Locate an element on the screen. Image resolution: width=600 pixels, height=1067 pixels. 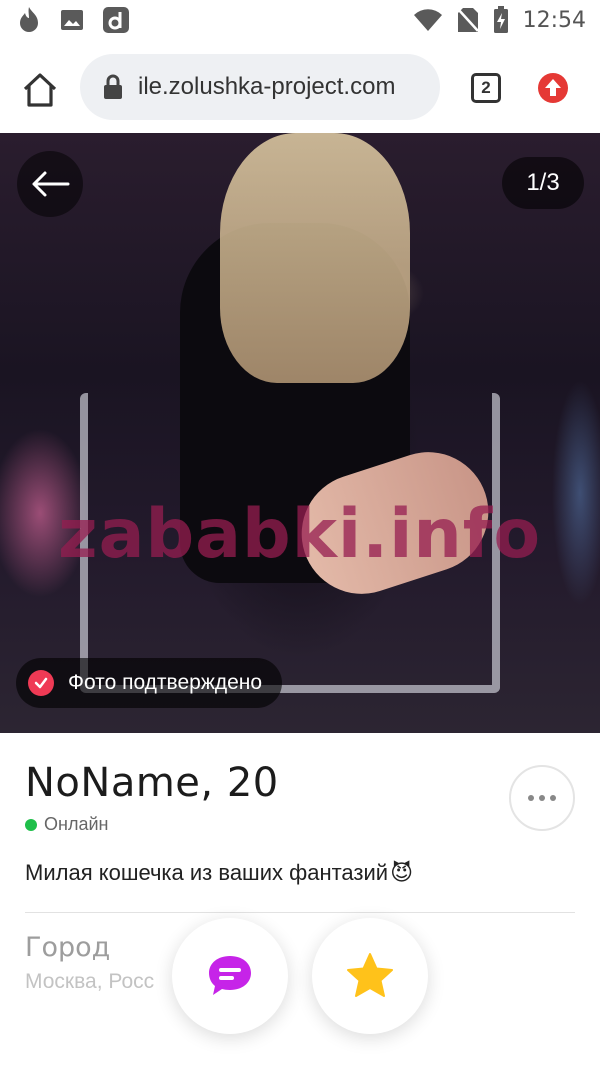
favorite-button is located at coordinates (370, 976).